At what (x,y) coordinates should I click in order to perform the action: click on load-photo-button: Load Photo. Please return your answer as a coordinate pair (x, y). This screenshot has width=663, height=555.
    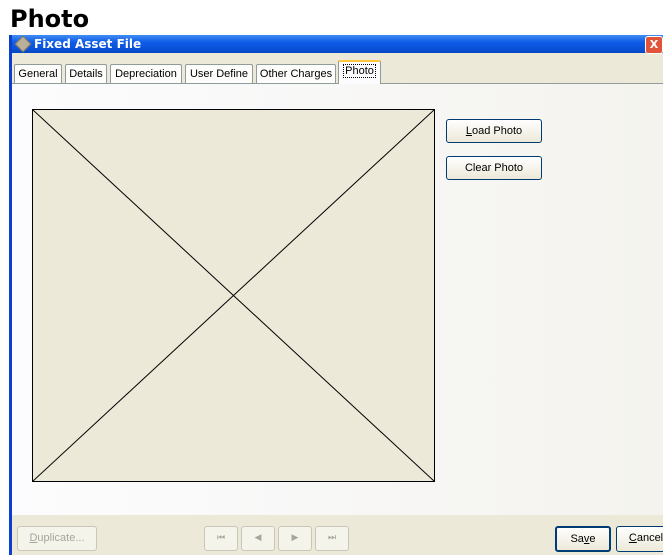
    Looking at the image, I should click on (494, 131).